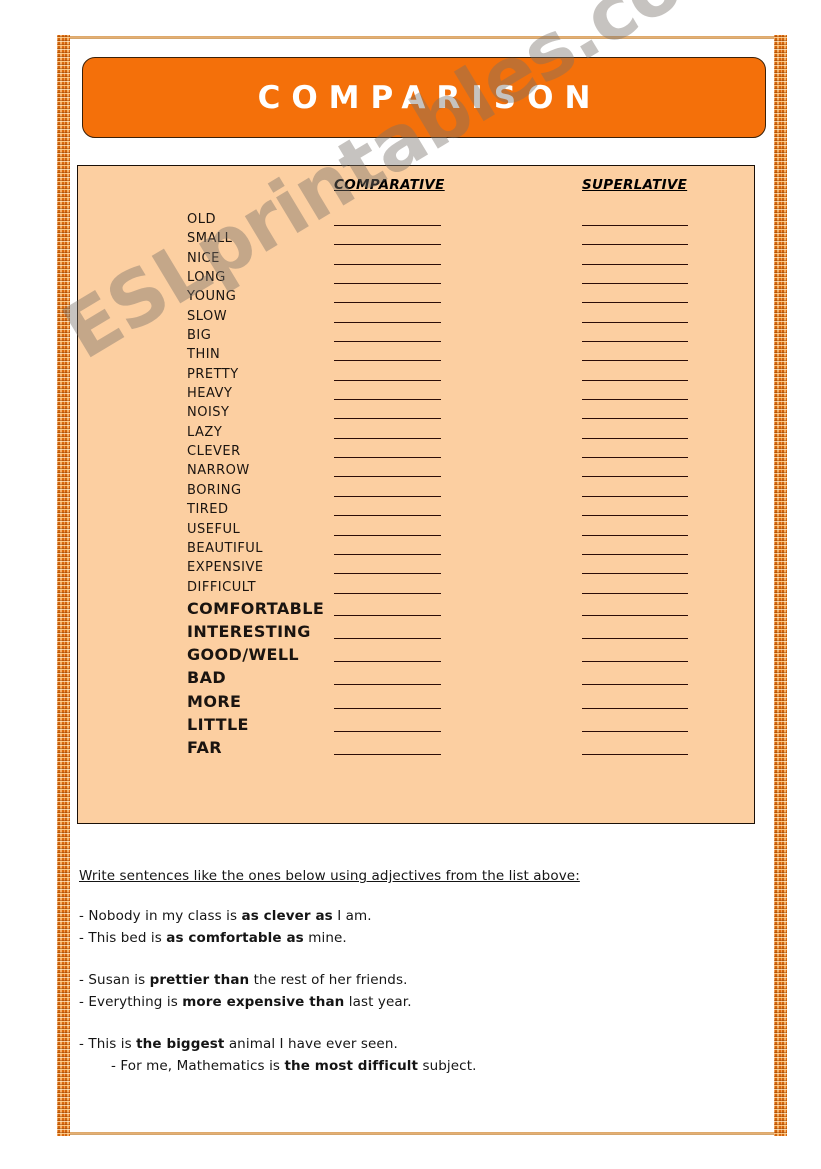 The image size is (821, 1169). I want to click on table-row: YOUNG, so click(416, 298).